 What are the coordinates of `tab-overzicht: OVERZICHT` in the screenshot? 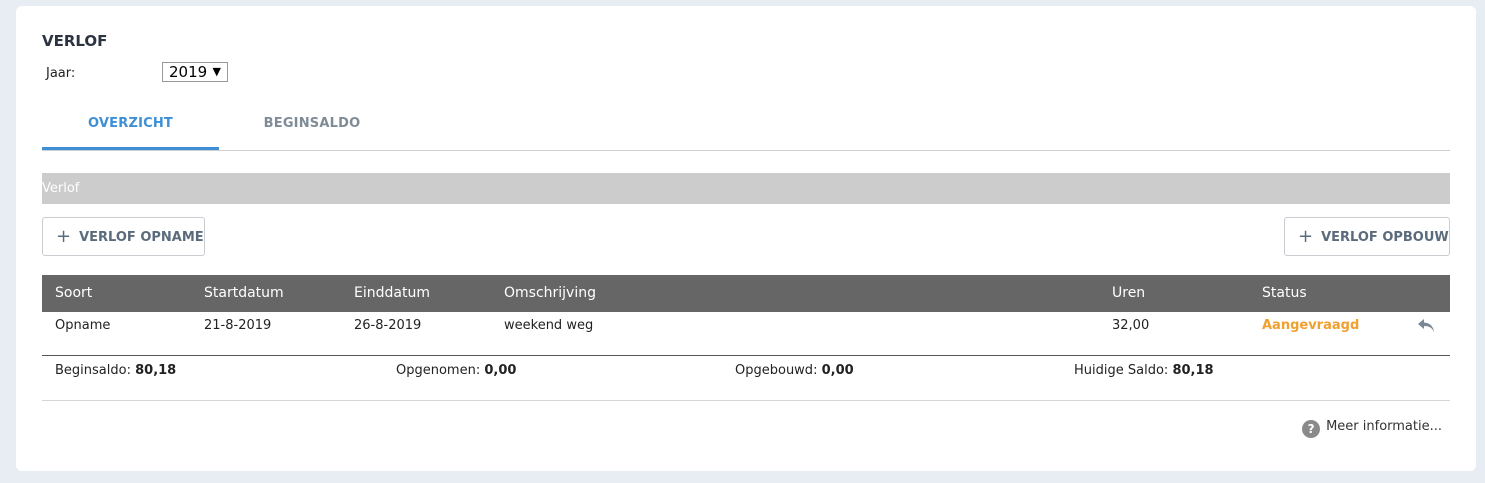 It's located at (130, 127).